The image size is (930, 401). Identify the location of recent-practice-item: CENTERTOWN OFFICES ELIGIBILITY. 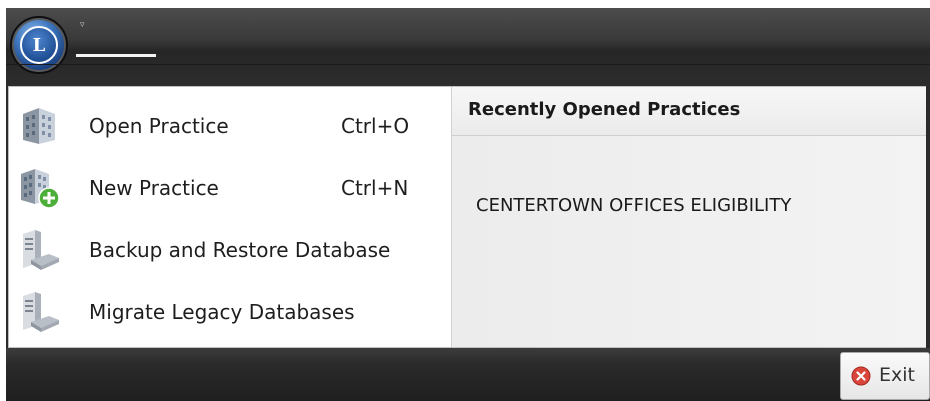
(633, 205).